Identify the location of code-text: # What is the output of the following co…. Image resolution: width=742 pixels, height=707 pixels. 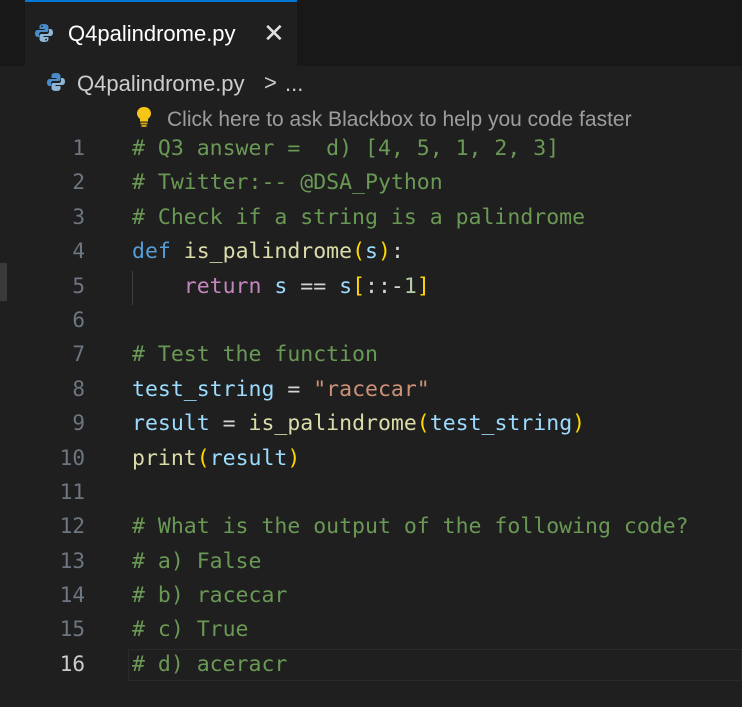
(410, 526).